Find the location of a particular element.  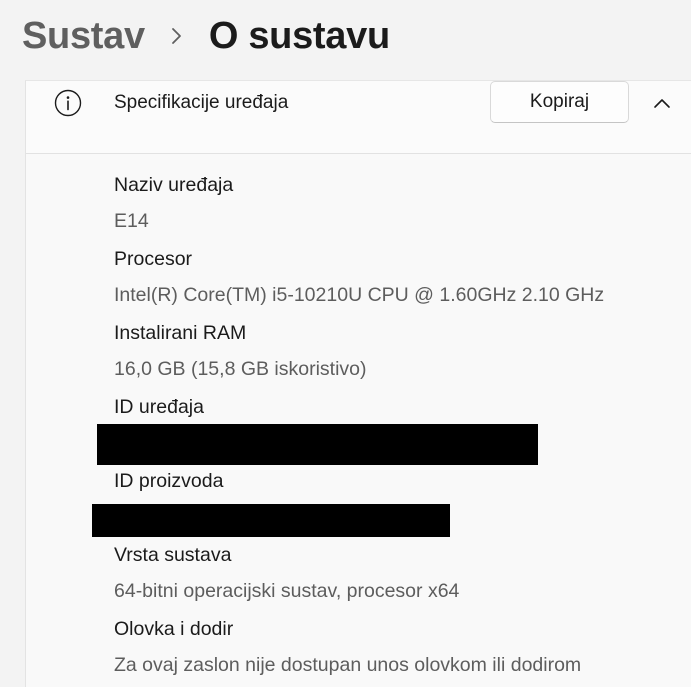

spec-value-device-name: E14 is located at coordinates (131, 221).